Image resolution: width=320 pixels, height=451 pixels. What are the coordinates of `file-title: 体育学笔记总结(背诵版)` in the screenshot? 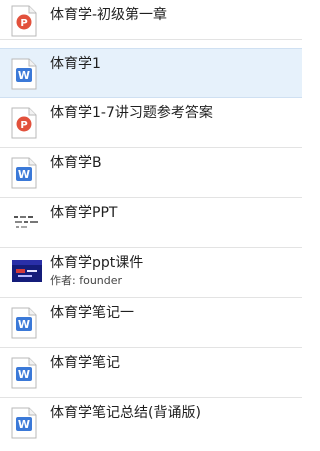 It's located at (125, 413).